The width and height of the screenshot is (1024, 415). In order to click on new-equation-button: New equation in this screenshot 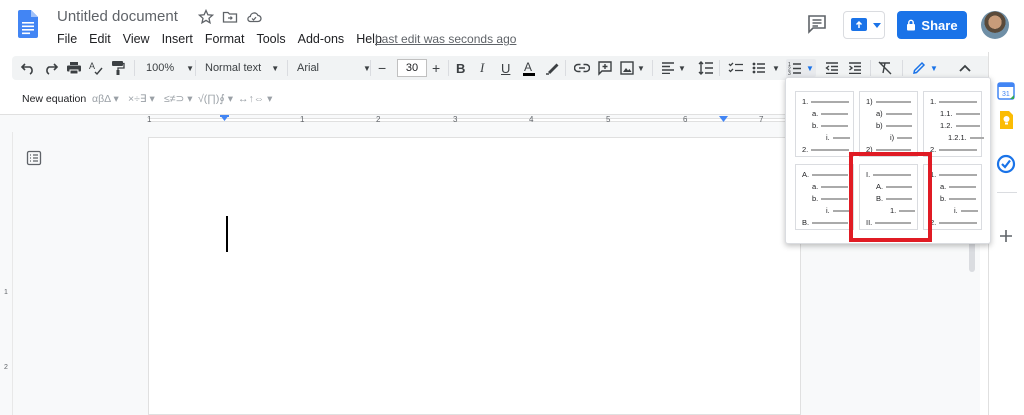, I will do `click(54, 99)`.